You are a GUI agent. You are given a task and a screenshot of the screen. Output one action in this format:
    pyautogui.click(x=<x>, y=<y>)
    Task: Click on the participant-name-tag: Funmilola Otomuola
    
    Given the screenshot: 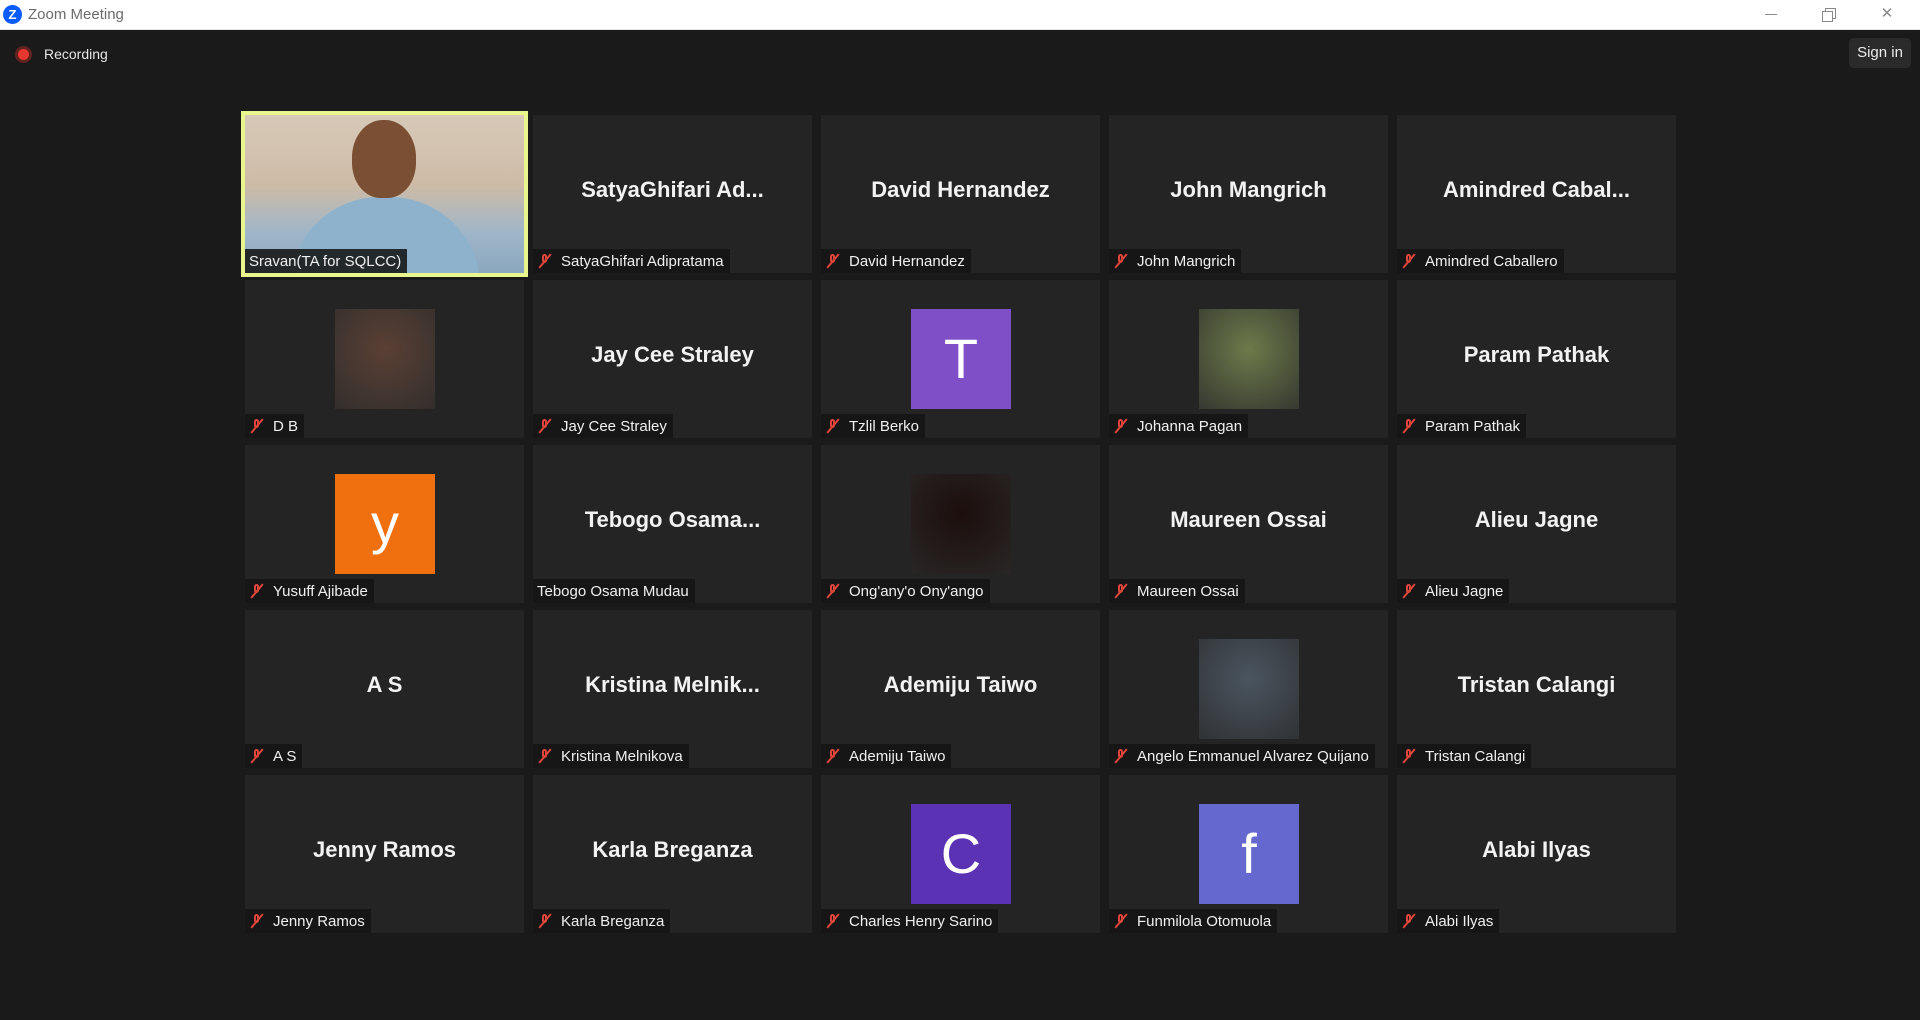 What is the action you would take?
    pyautogui.click(x=1193, y=921)
    